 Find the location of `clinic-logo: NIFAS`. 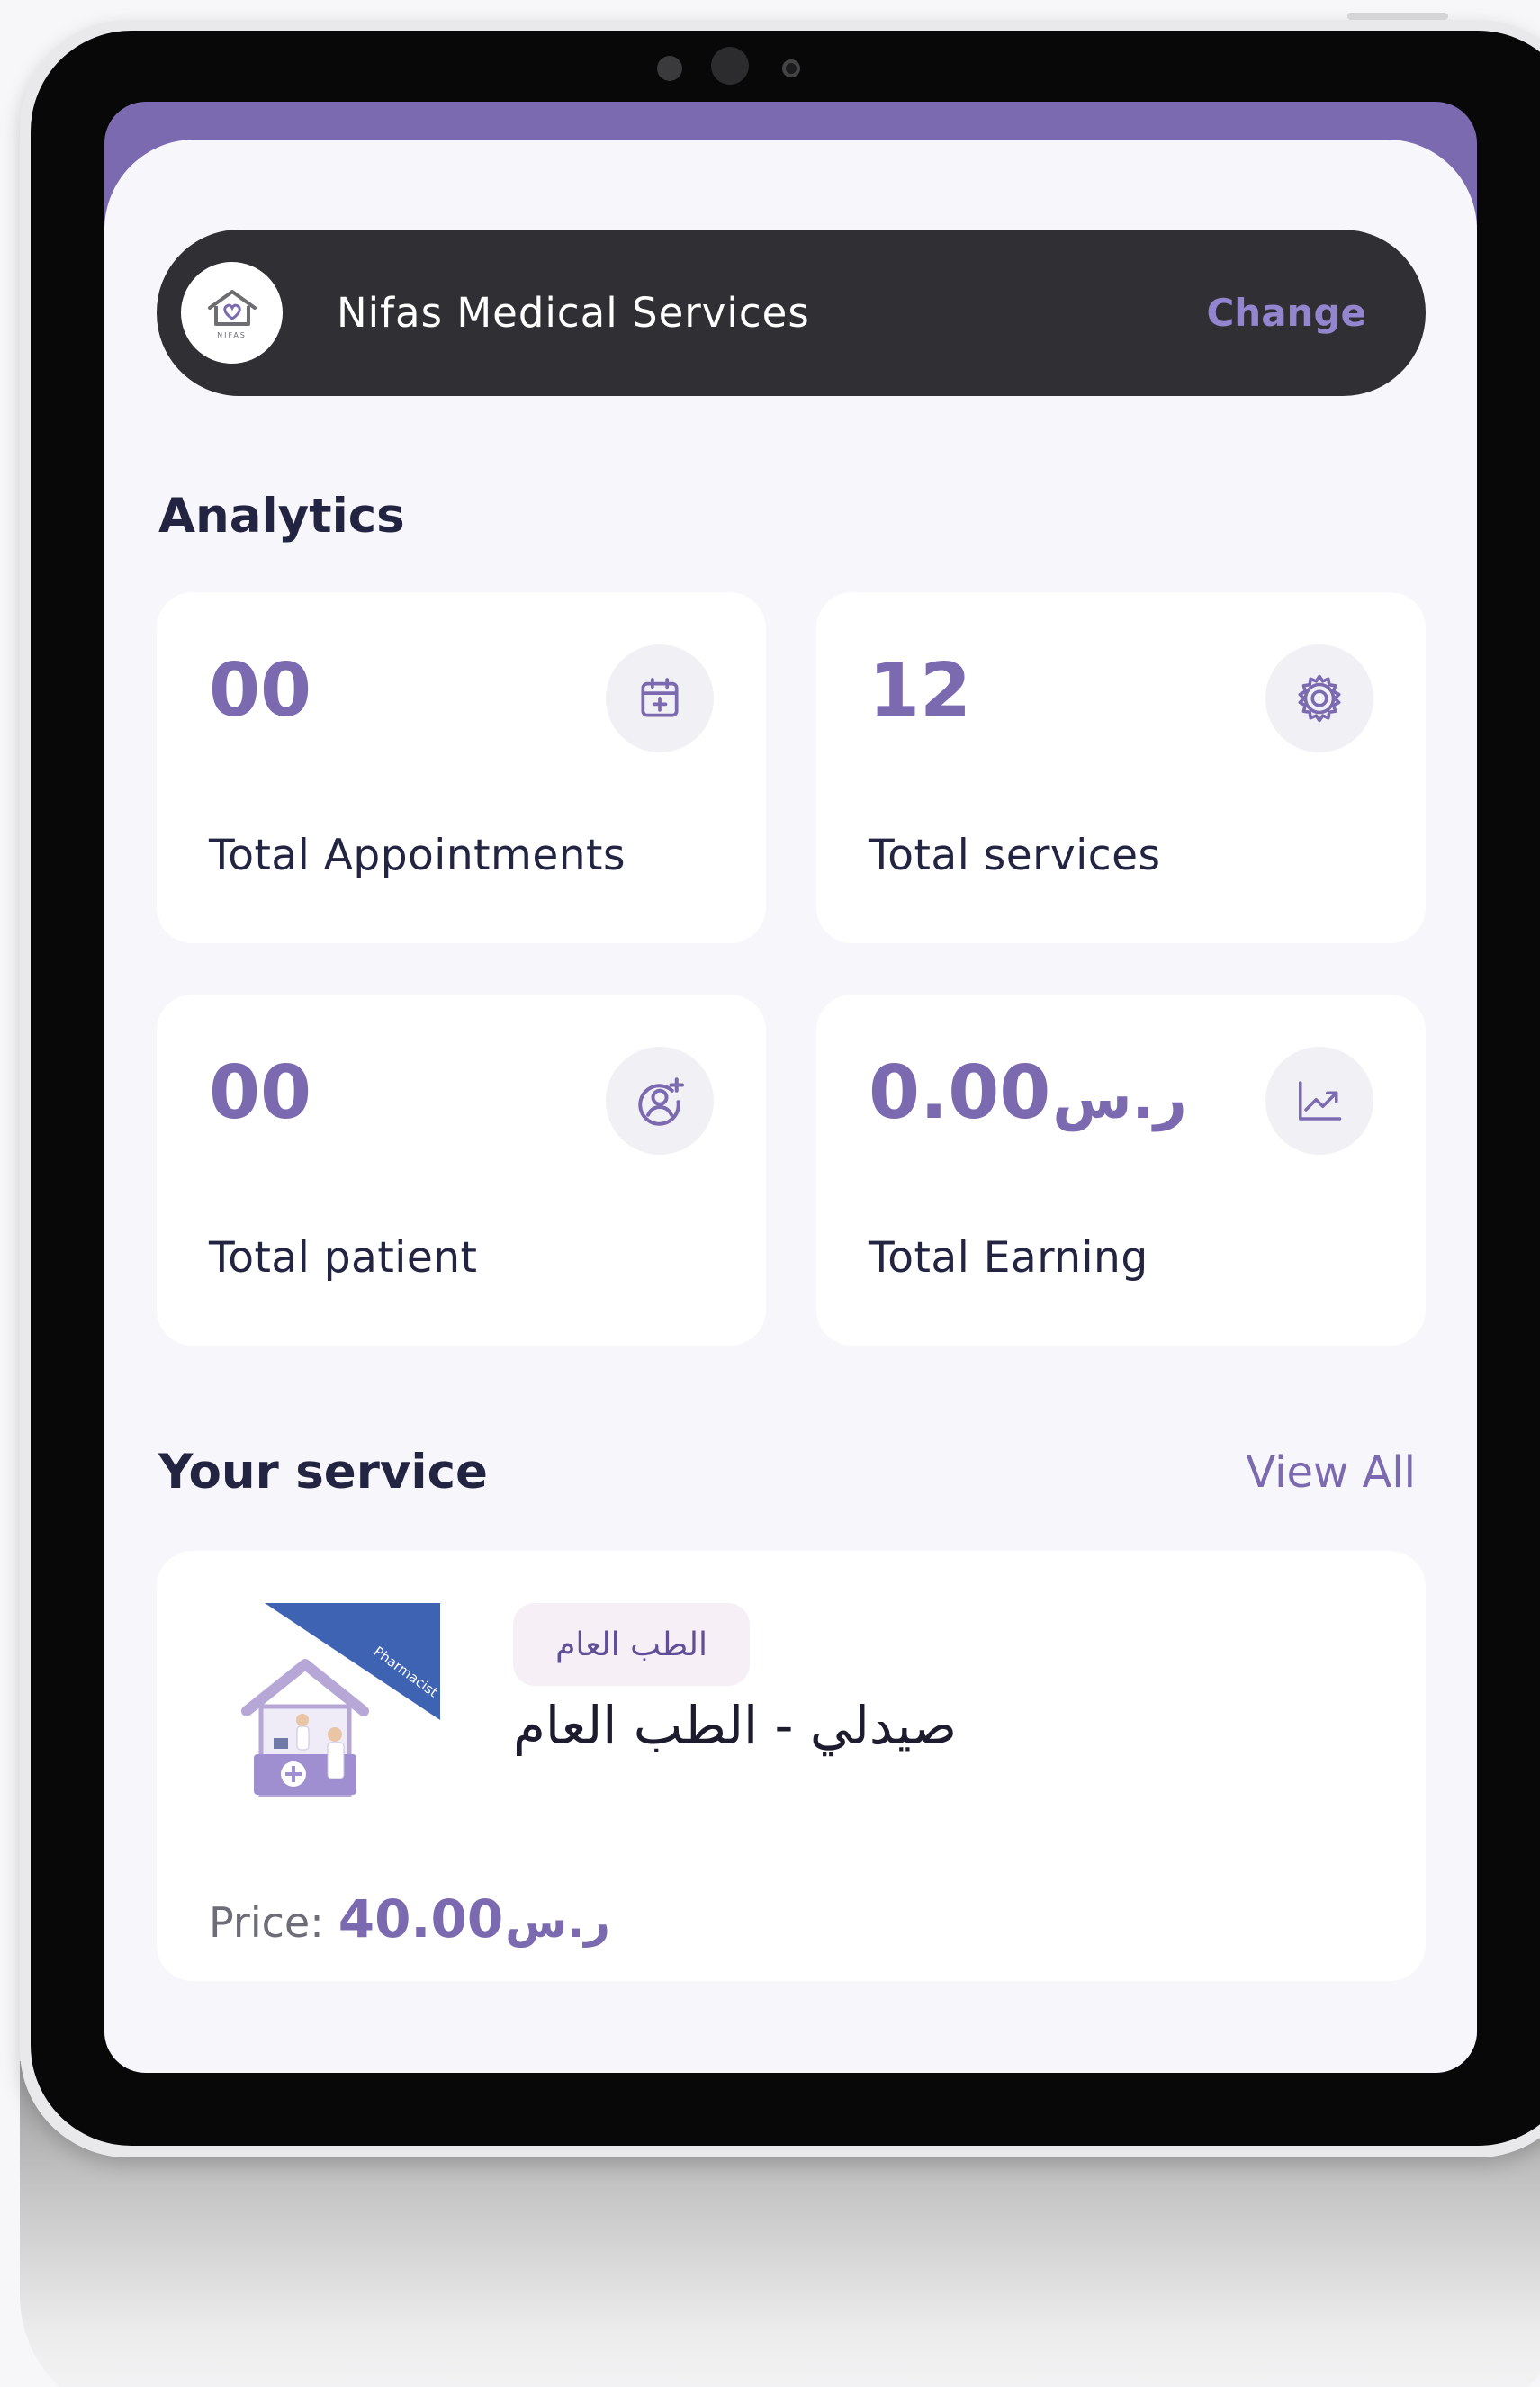

clinic-logo: NIFAS is located at coordinates (232, 313).